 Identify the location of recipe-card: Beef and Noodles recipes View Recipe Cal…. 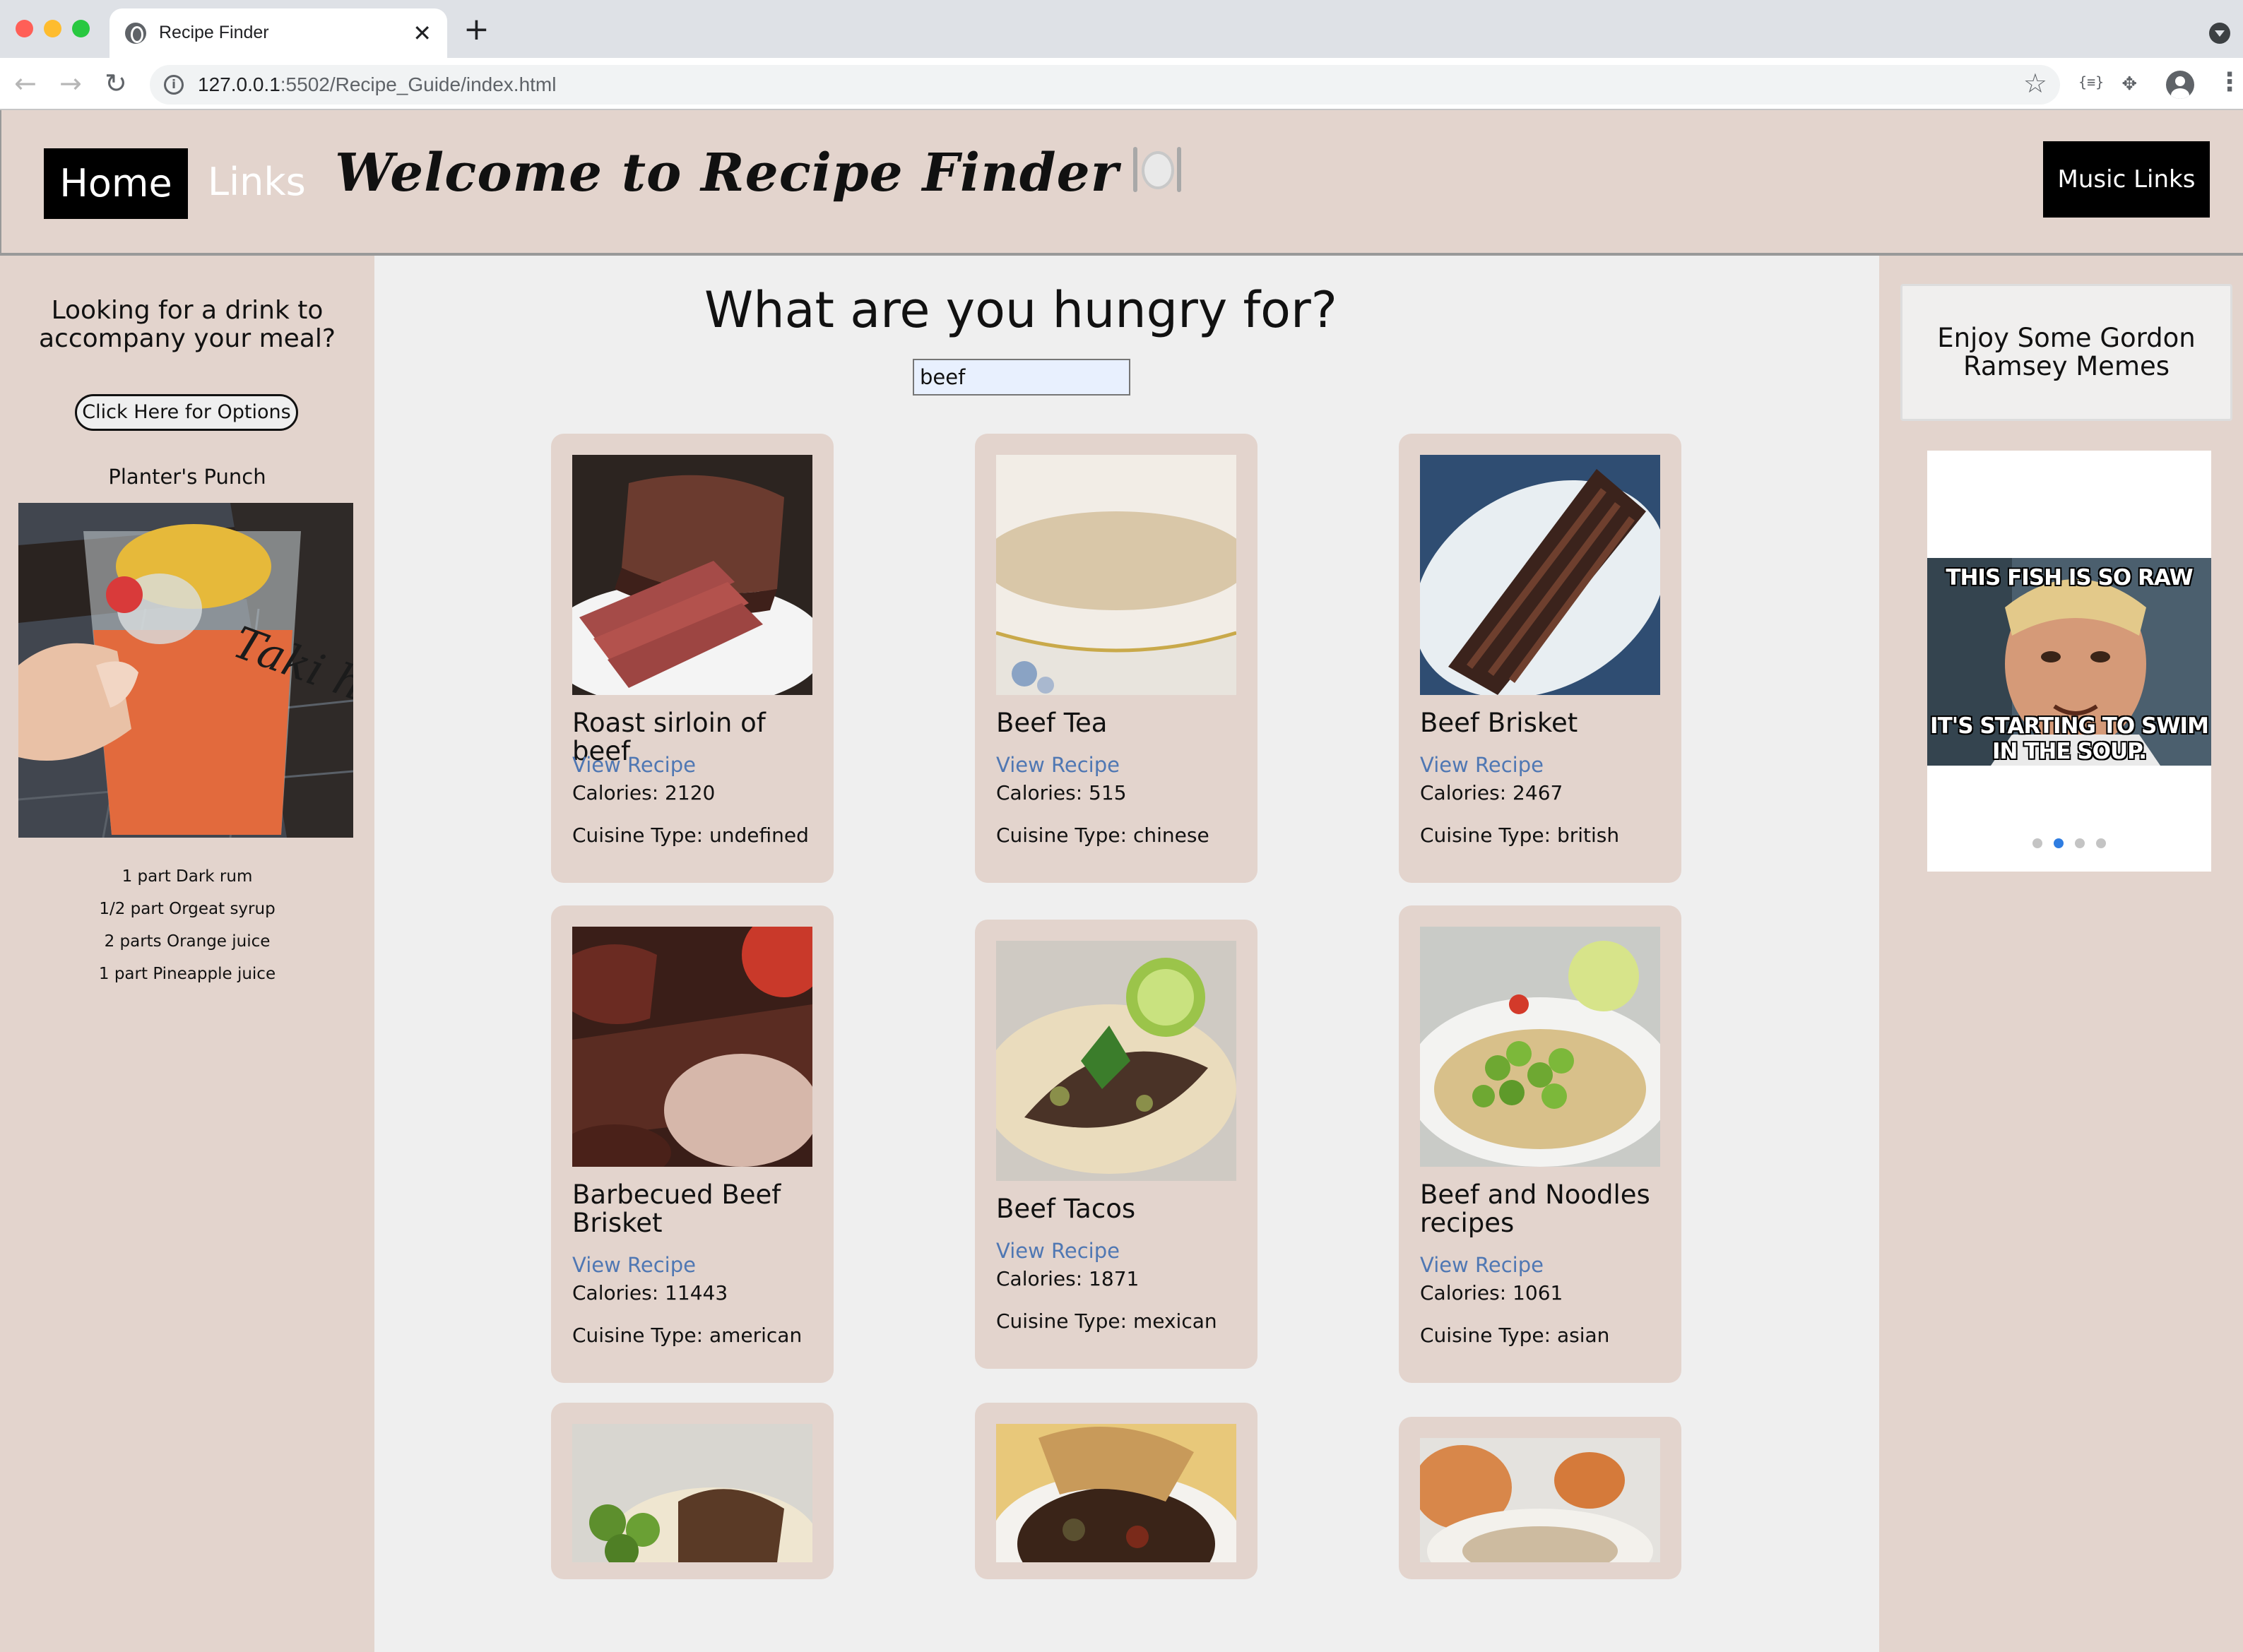
(1540, 1144).